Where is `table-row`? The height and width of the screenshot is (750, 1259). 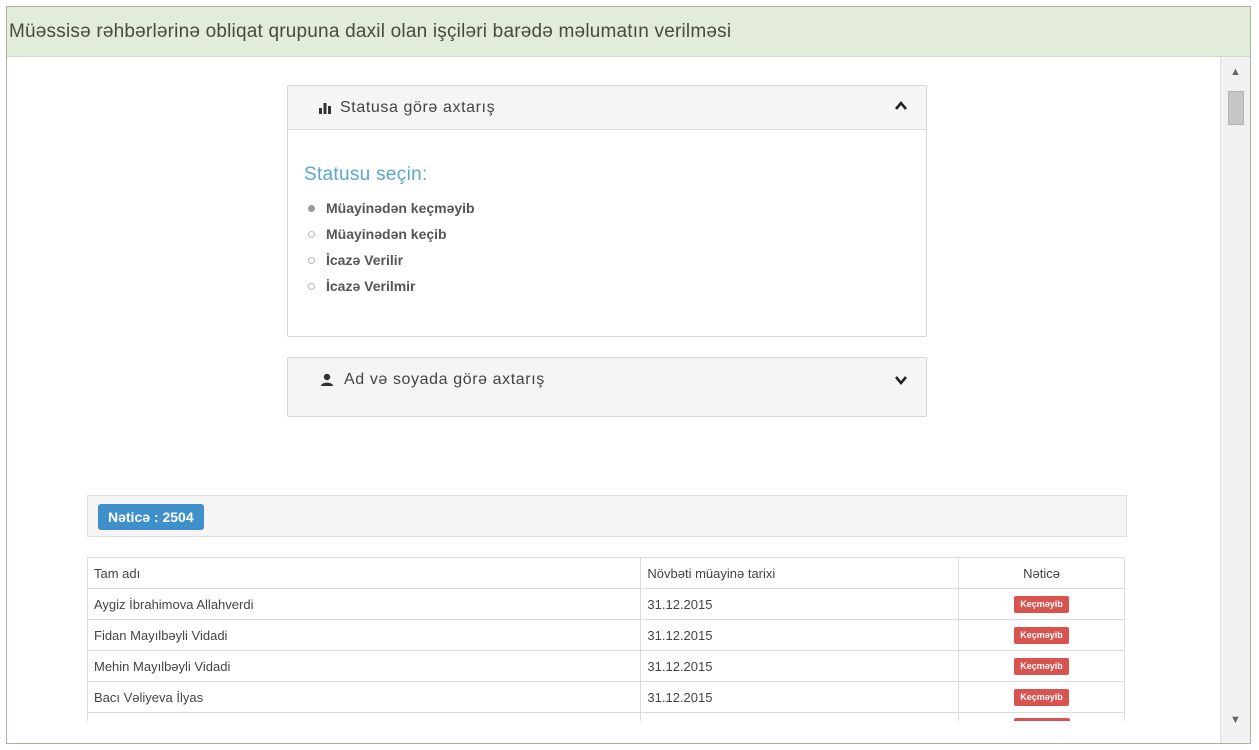
table-row is located at coordinates (606, 716).